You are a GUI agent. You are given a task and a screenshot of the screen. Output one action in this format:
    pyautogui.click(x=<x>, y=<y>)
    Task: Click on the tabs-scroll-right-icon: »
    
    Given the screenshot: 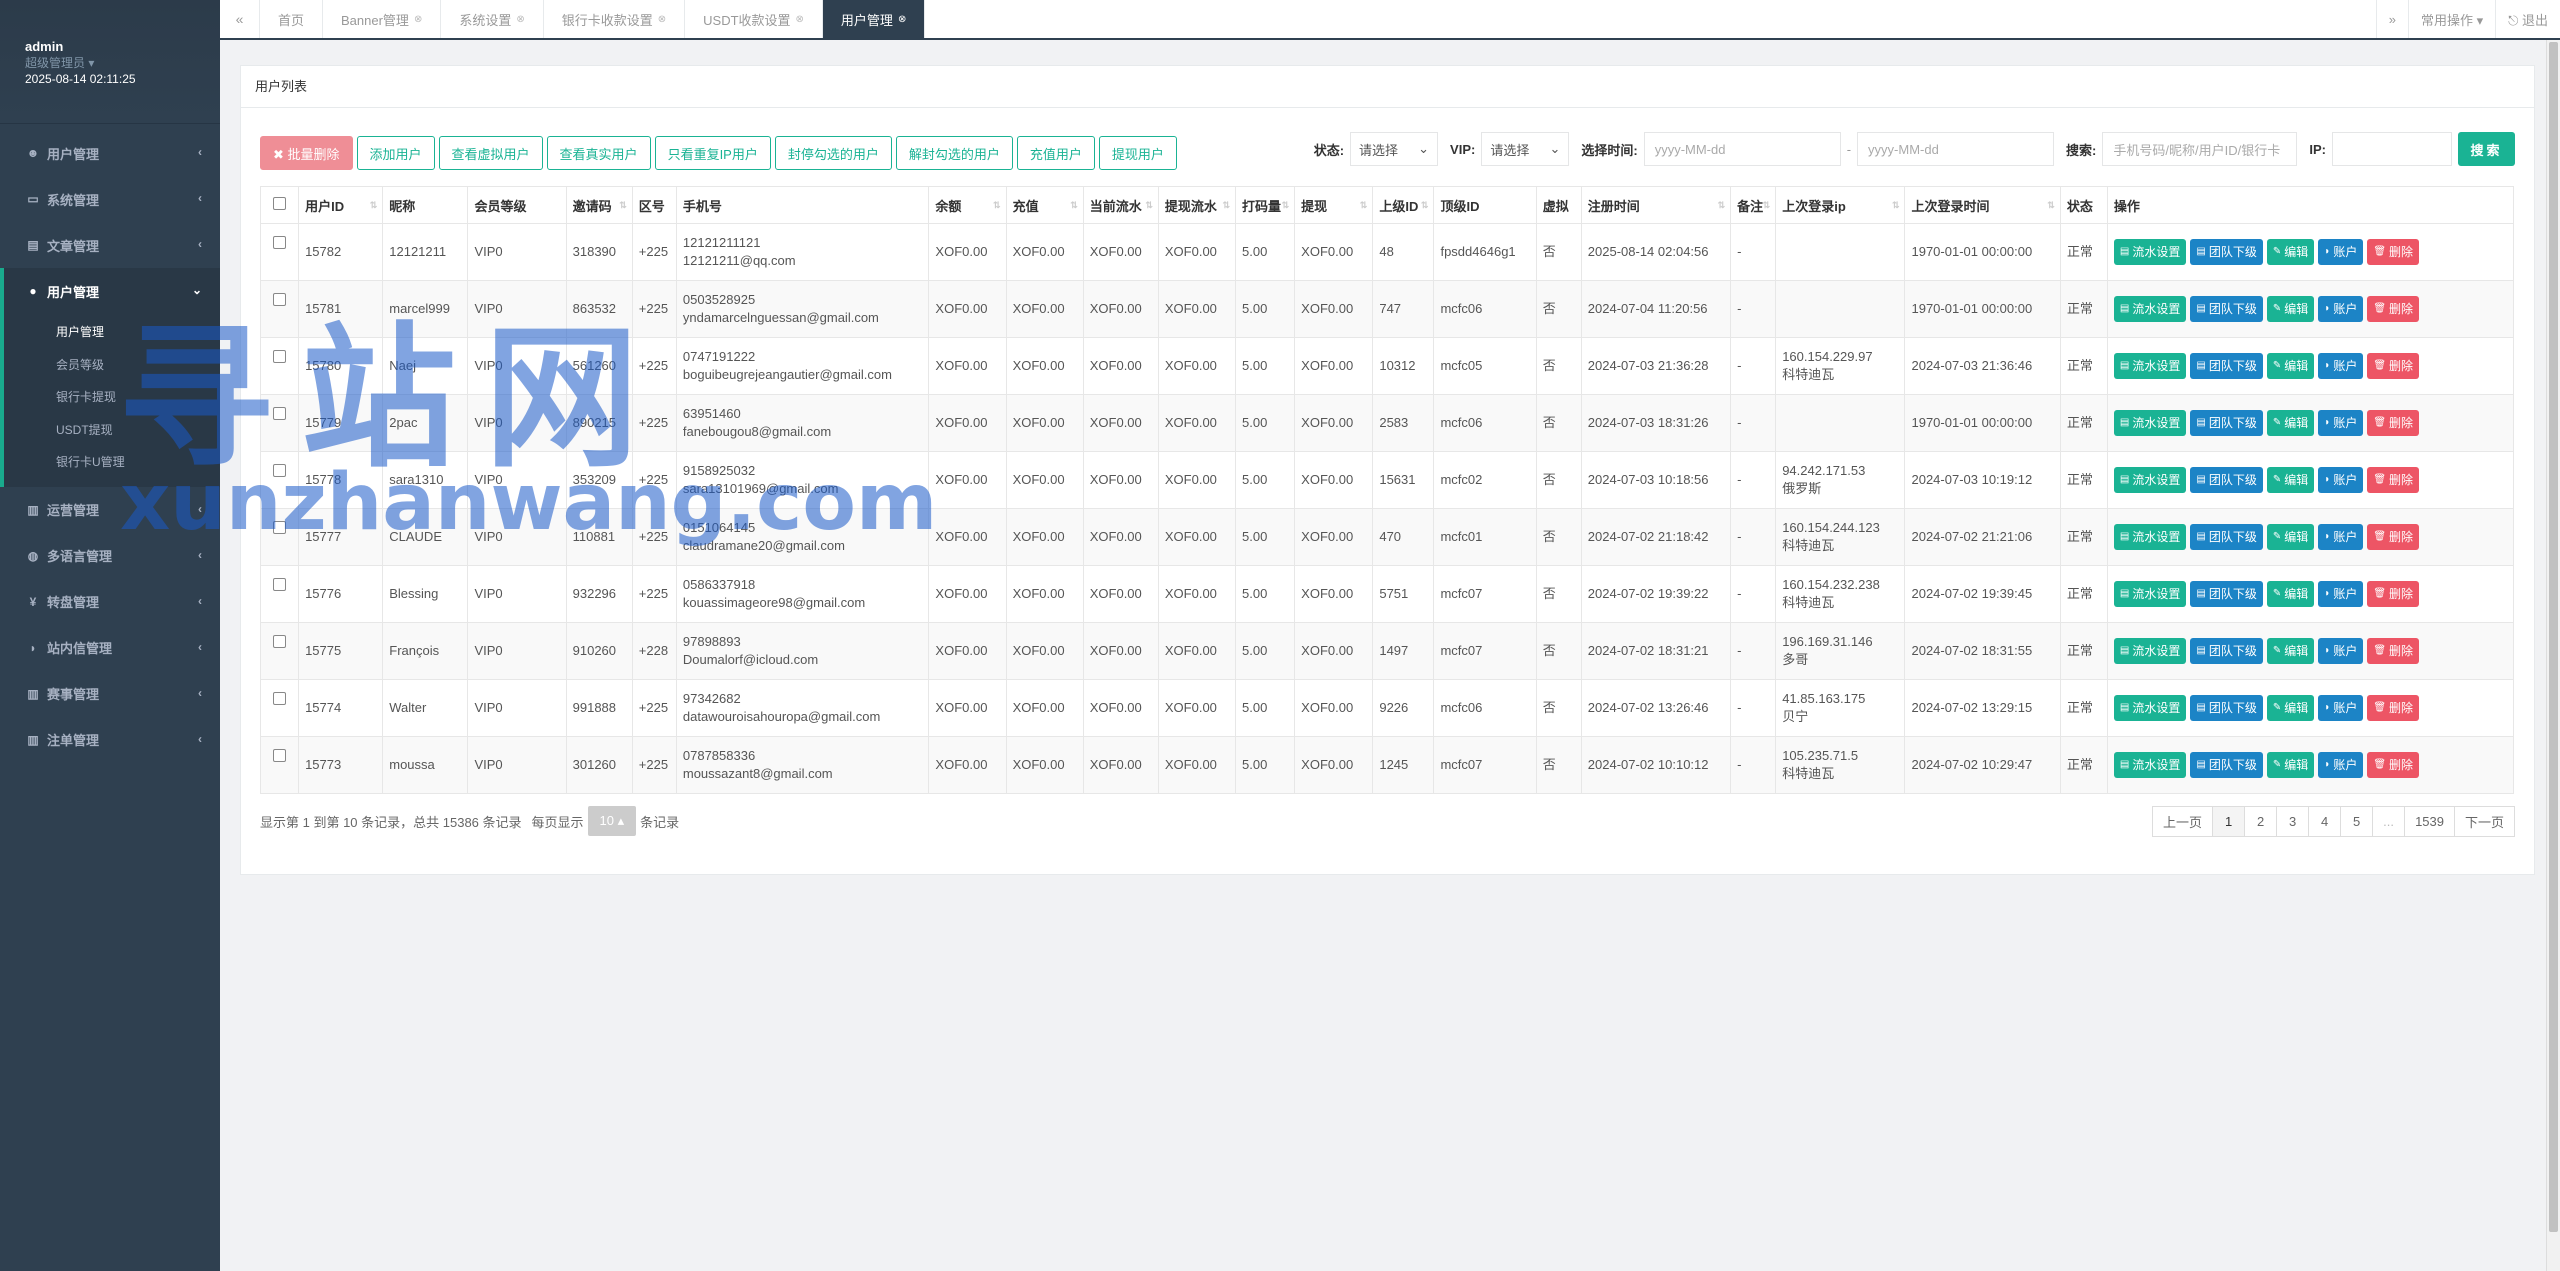 What is the action you would take?
    pyautogui.click(x=2391, y=19)
    